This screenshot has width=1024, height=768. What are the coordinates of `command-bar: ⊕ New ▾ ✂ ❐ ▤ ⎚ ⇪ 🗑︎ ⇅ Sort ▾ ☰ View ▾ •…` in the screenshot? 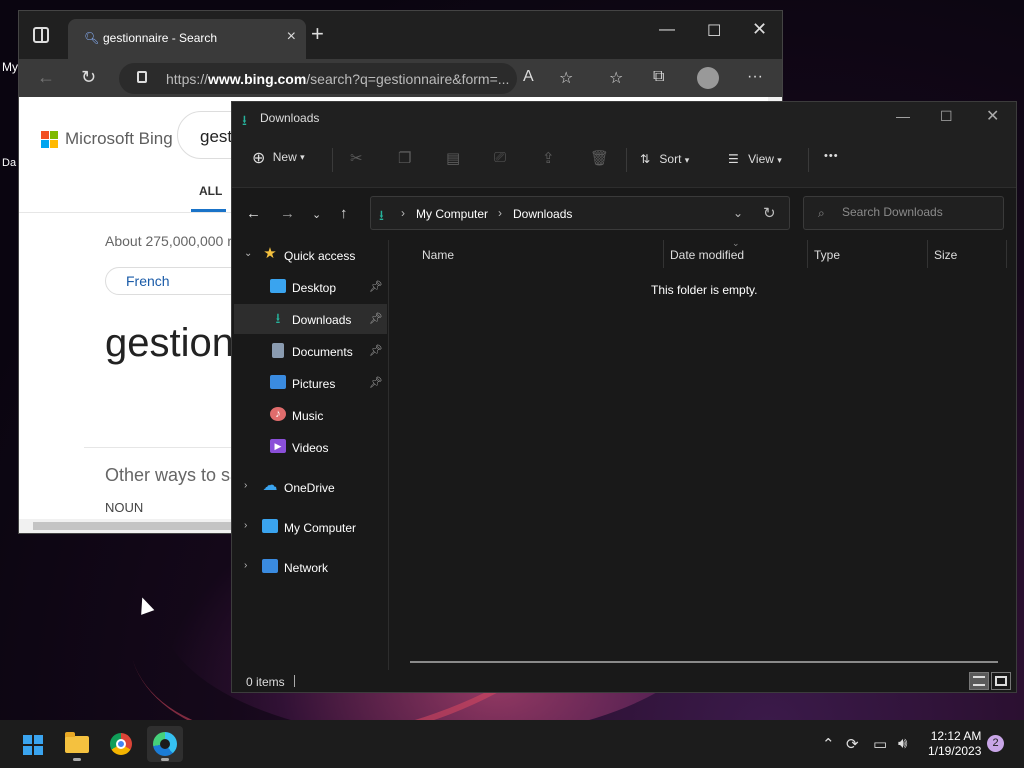 It's located at (624, 160).